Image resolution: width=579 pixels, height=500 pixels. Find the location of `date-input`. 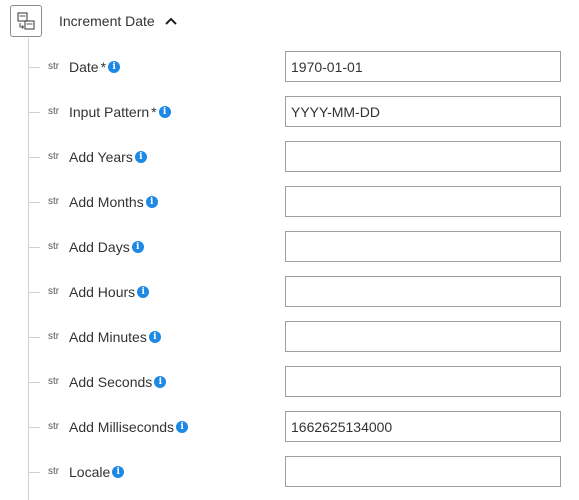

date-input is located at coordinates (423, 66).